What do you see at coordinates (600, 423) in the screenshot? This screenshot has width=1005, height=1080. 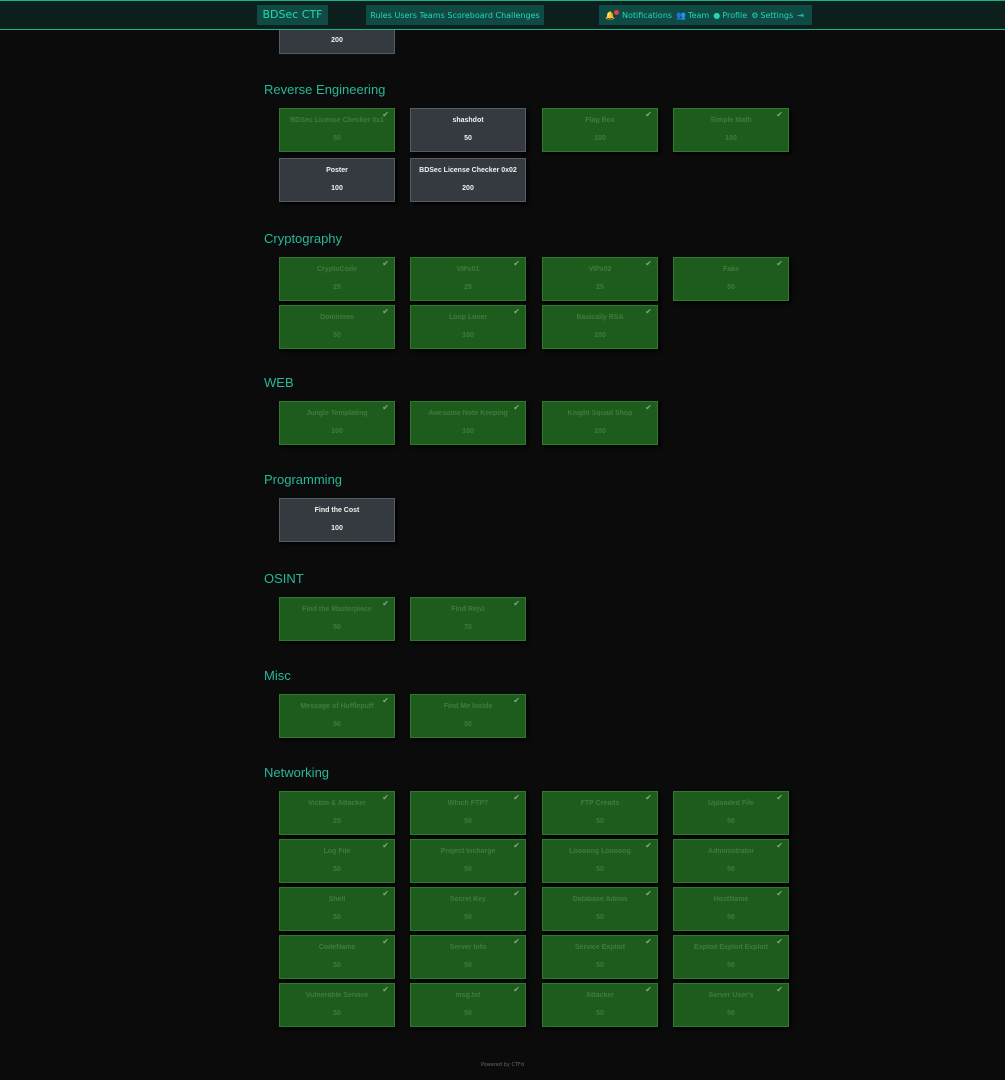 I see `challenge-card: Knight Squad Shop 100 ✔` at bounding box center [600, 423].